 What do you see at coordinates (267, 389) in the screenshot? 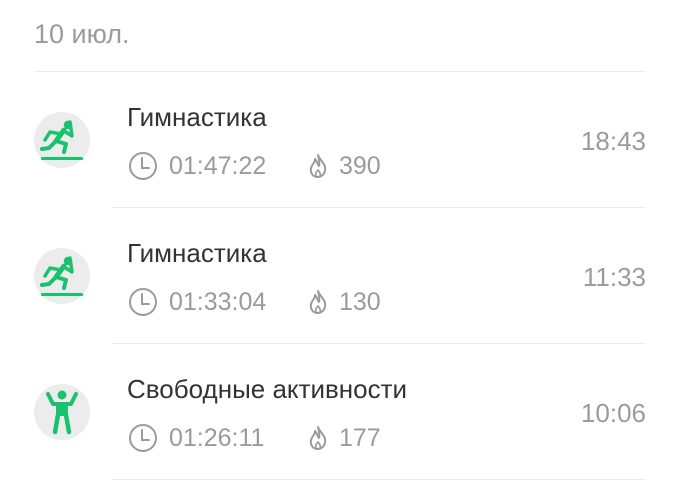
I see `workout-title: Свободные активности` at bounding box center [267, 389].